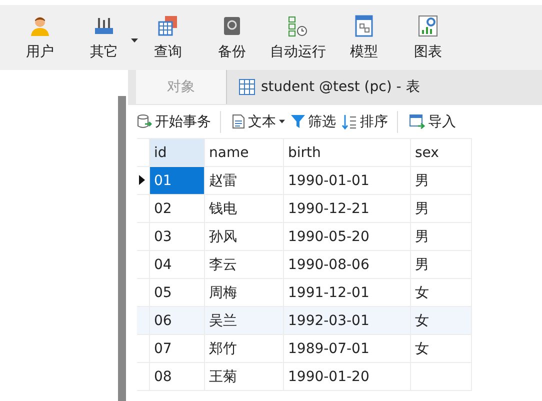  I want to click on table-cell: 赵雷, so click(244, 180).